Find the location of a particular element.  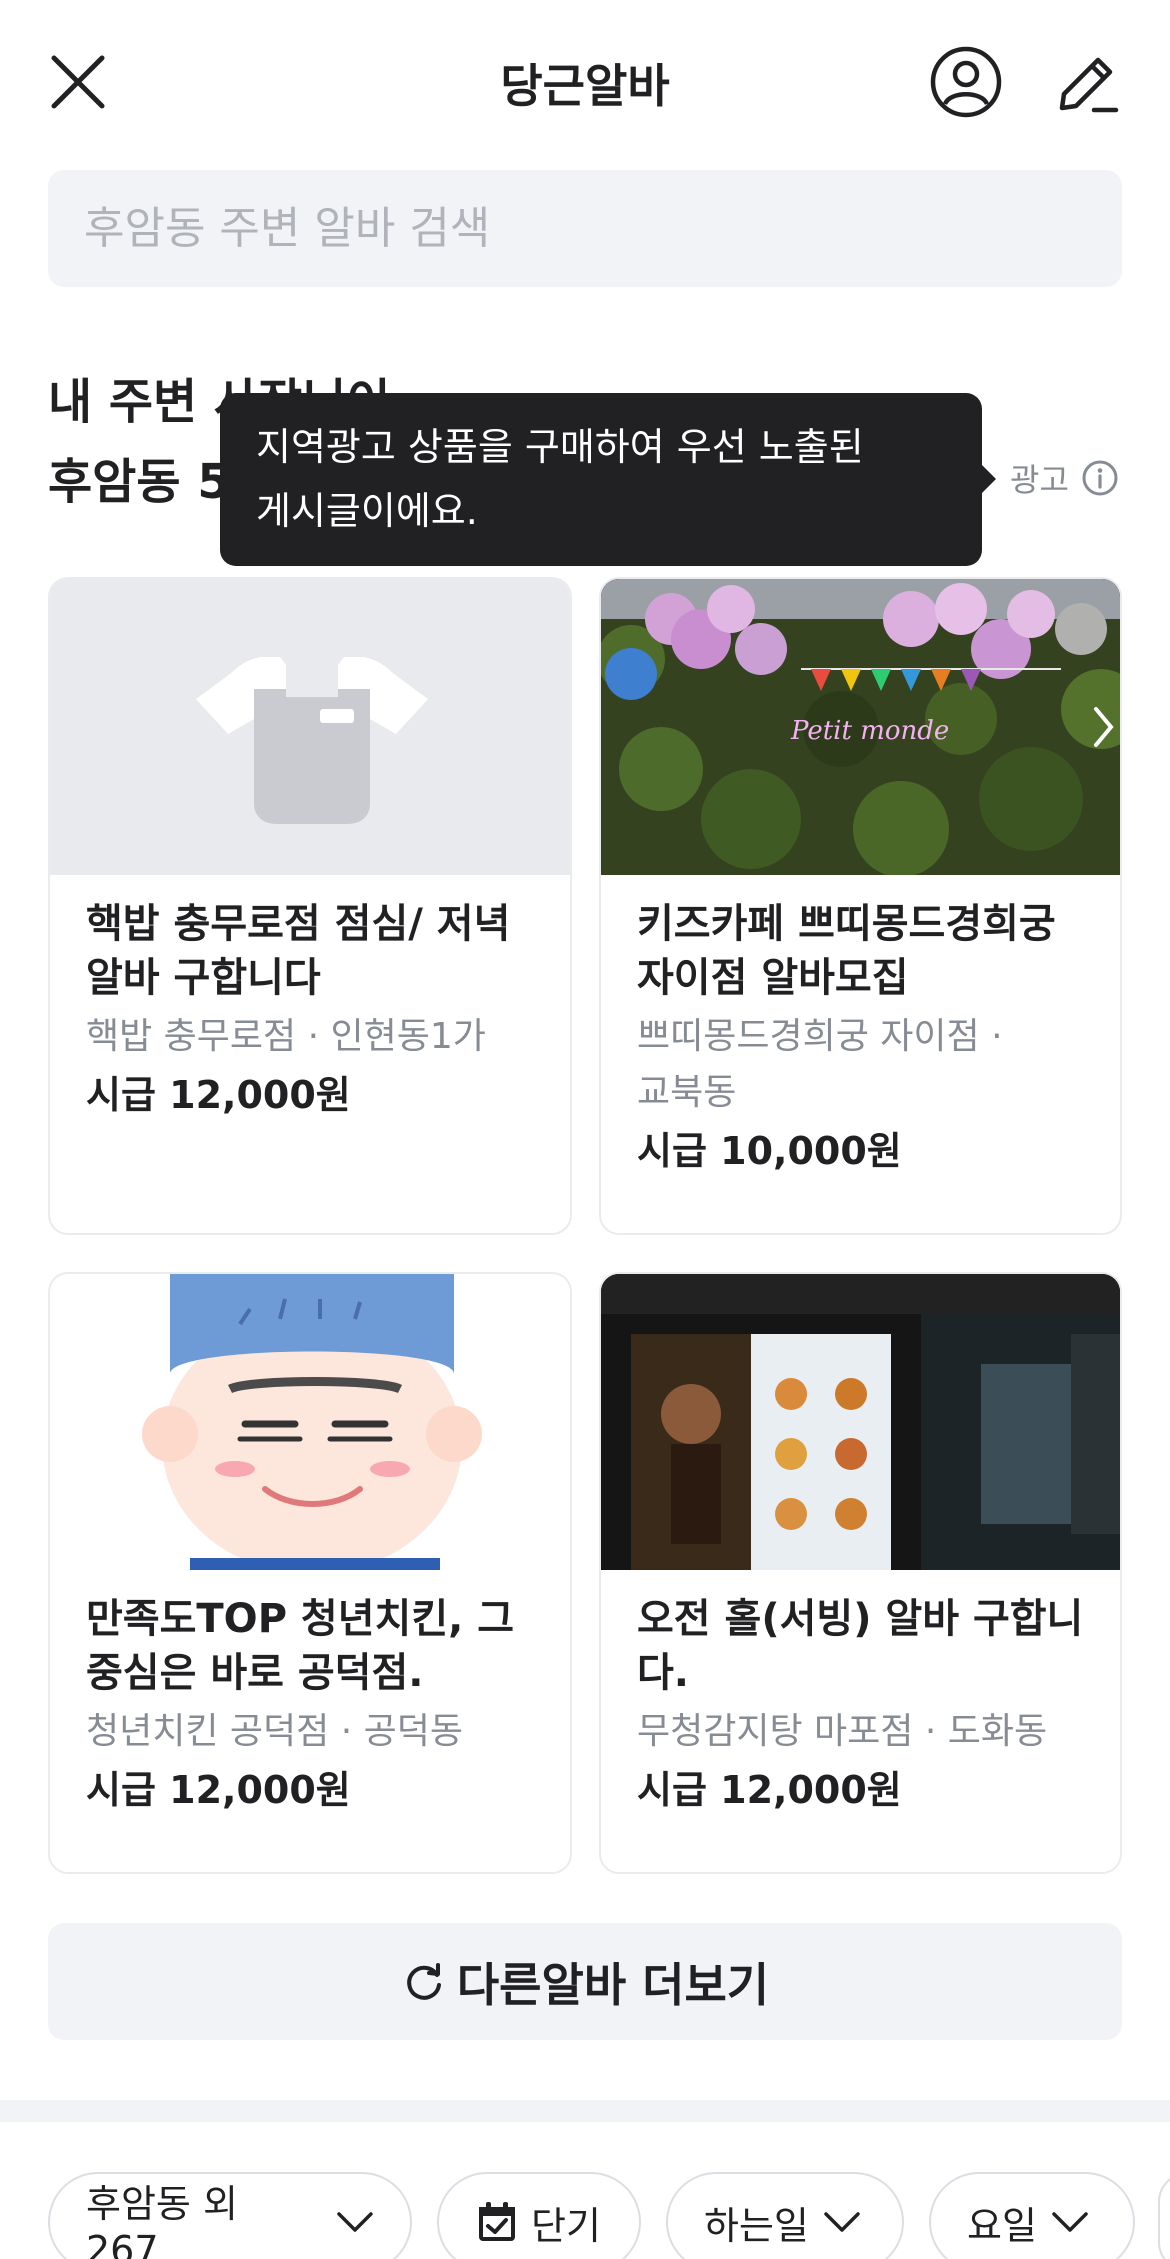

search-bar is located at coordinates (585, 228).